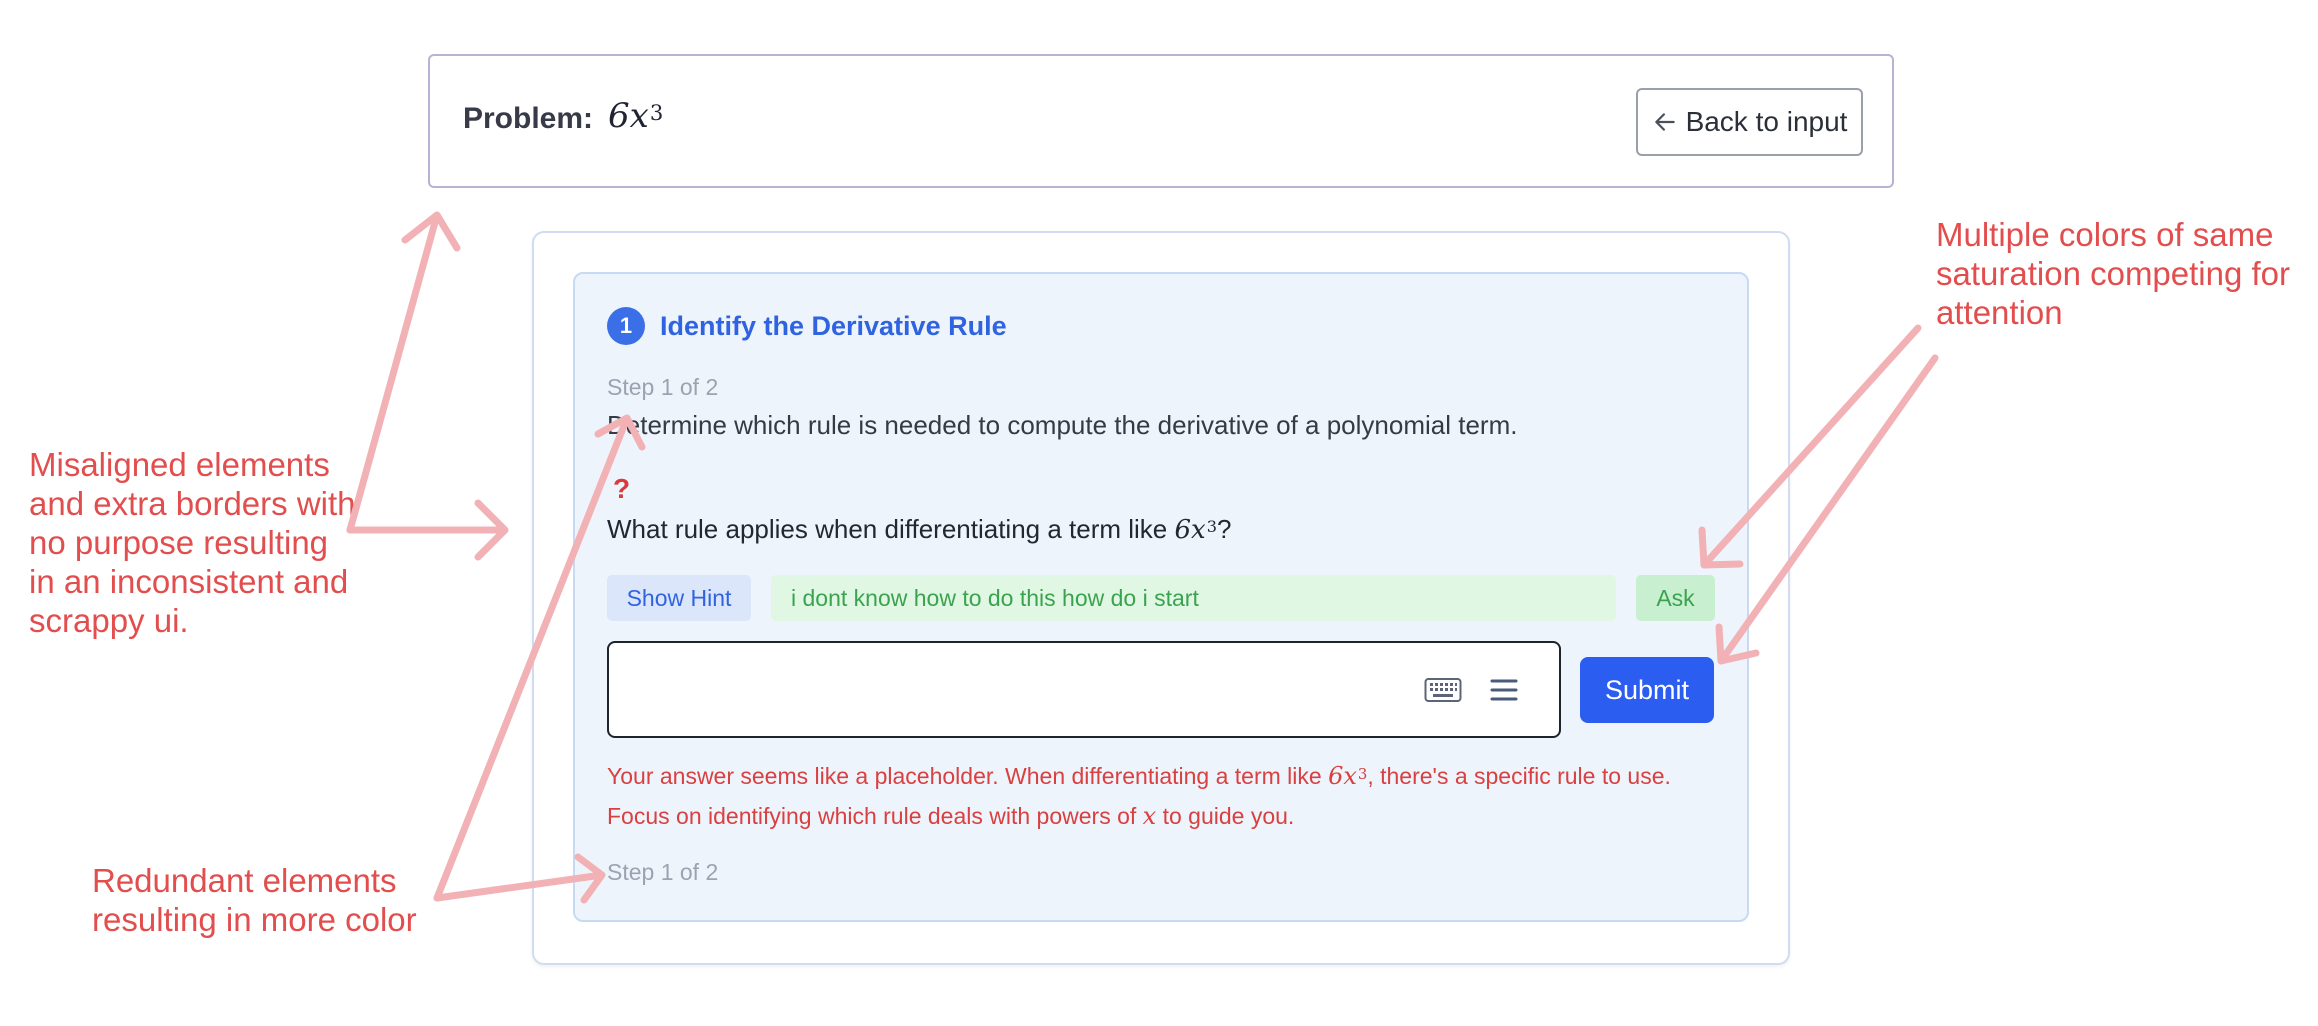  Describe the element at coordinates (622, 488) in the screenshot. I see `question-mark-icon: ?` at that location.